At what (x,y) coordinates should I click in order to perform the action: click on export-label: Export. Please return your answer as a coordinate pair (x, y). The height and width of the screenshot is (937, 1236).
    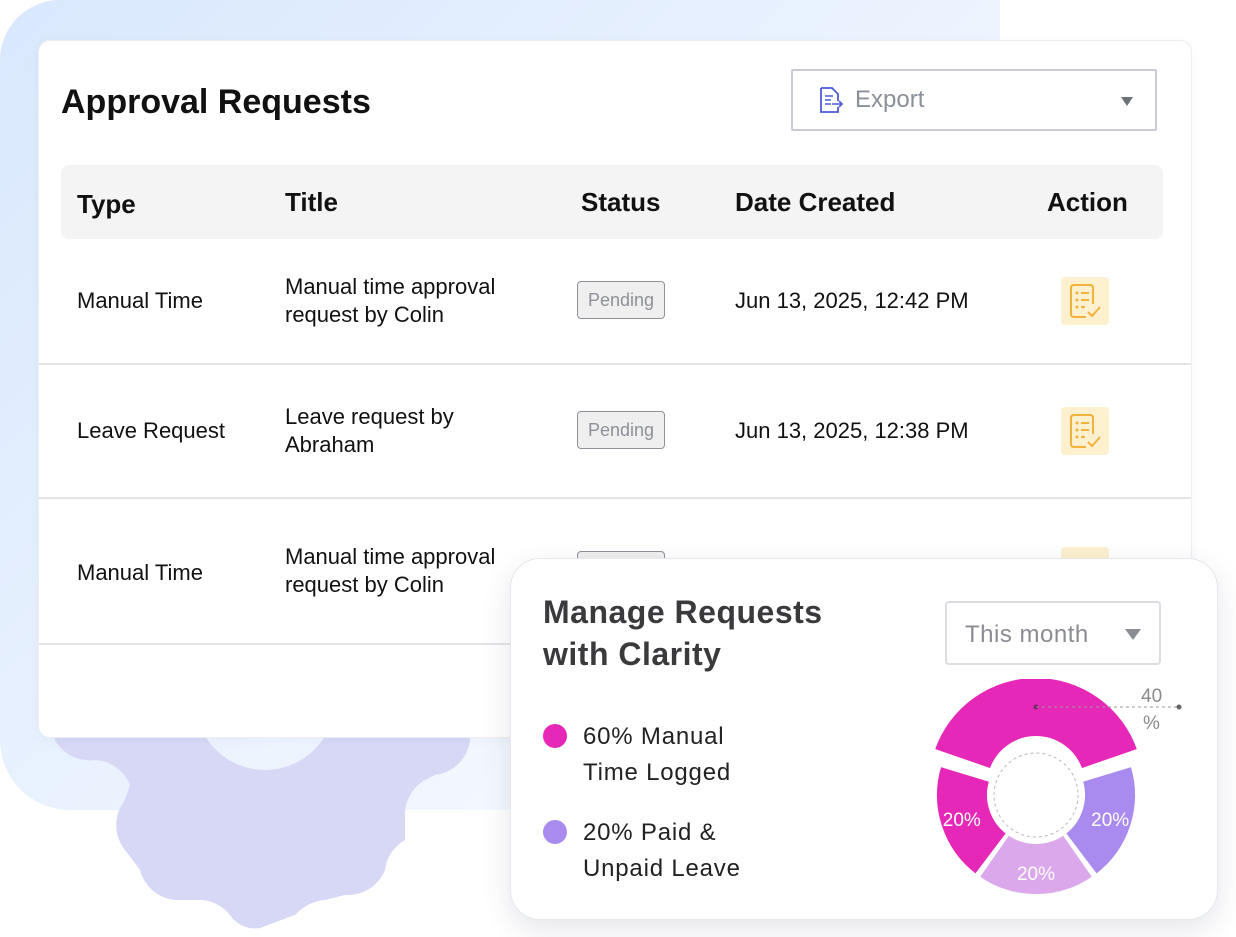
    Looking at the image, I should click on (890, 99).